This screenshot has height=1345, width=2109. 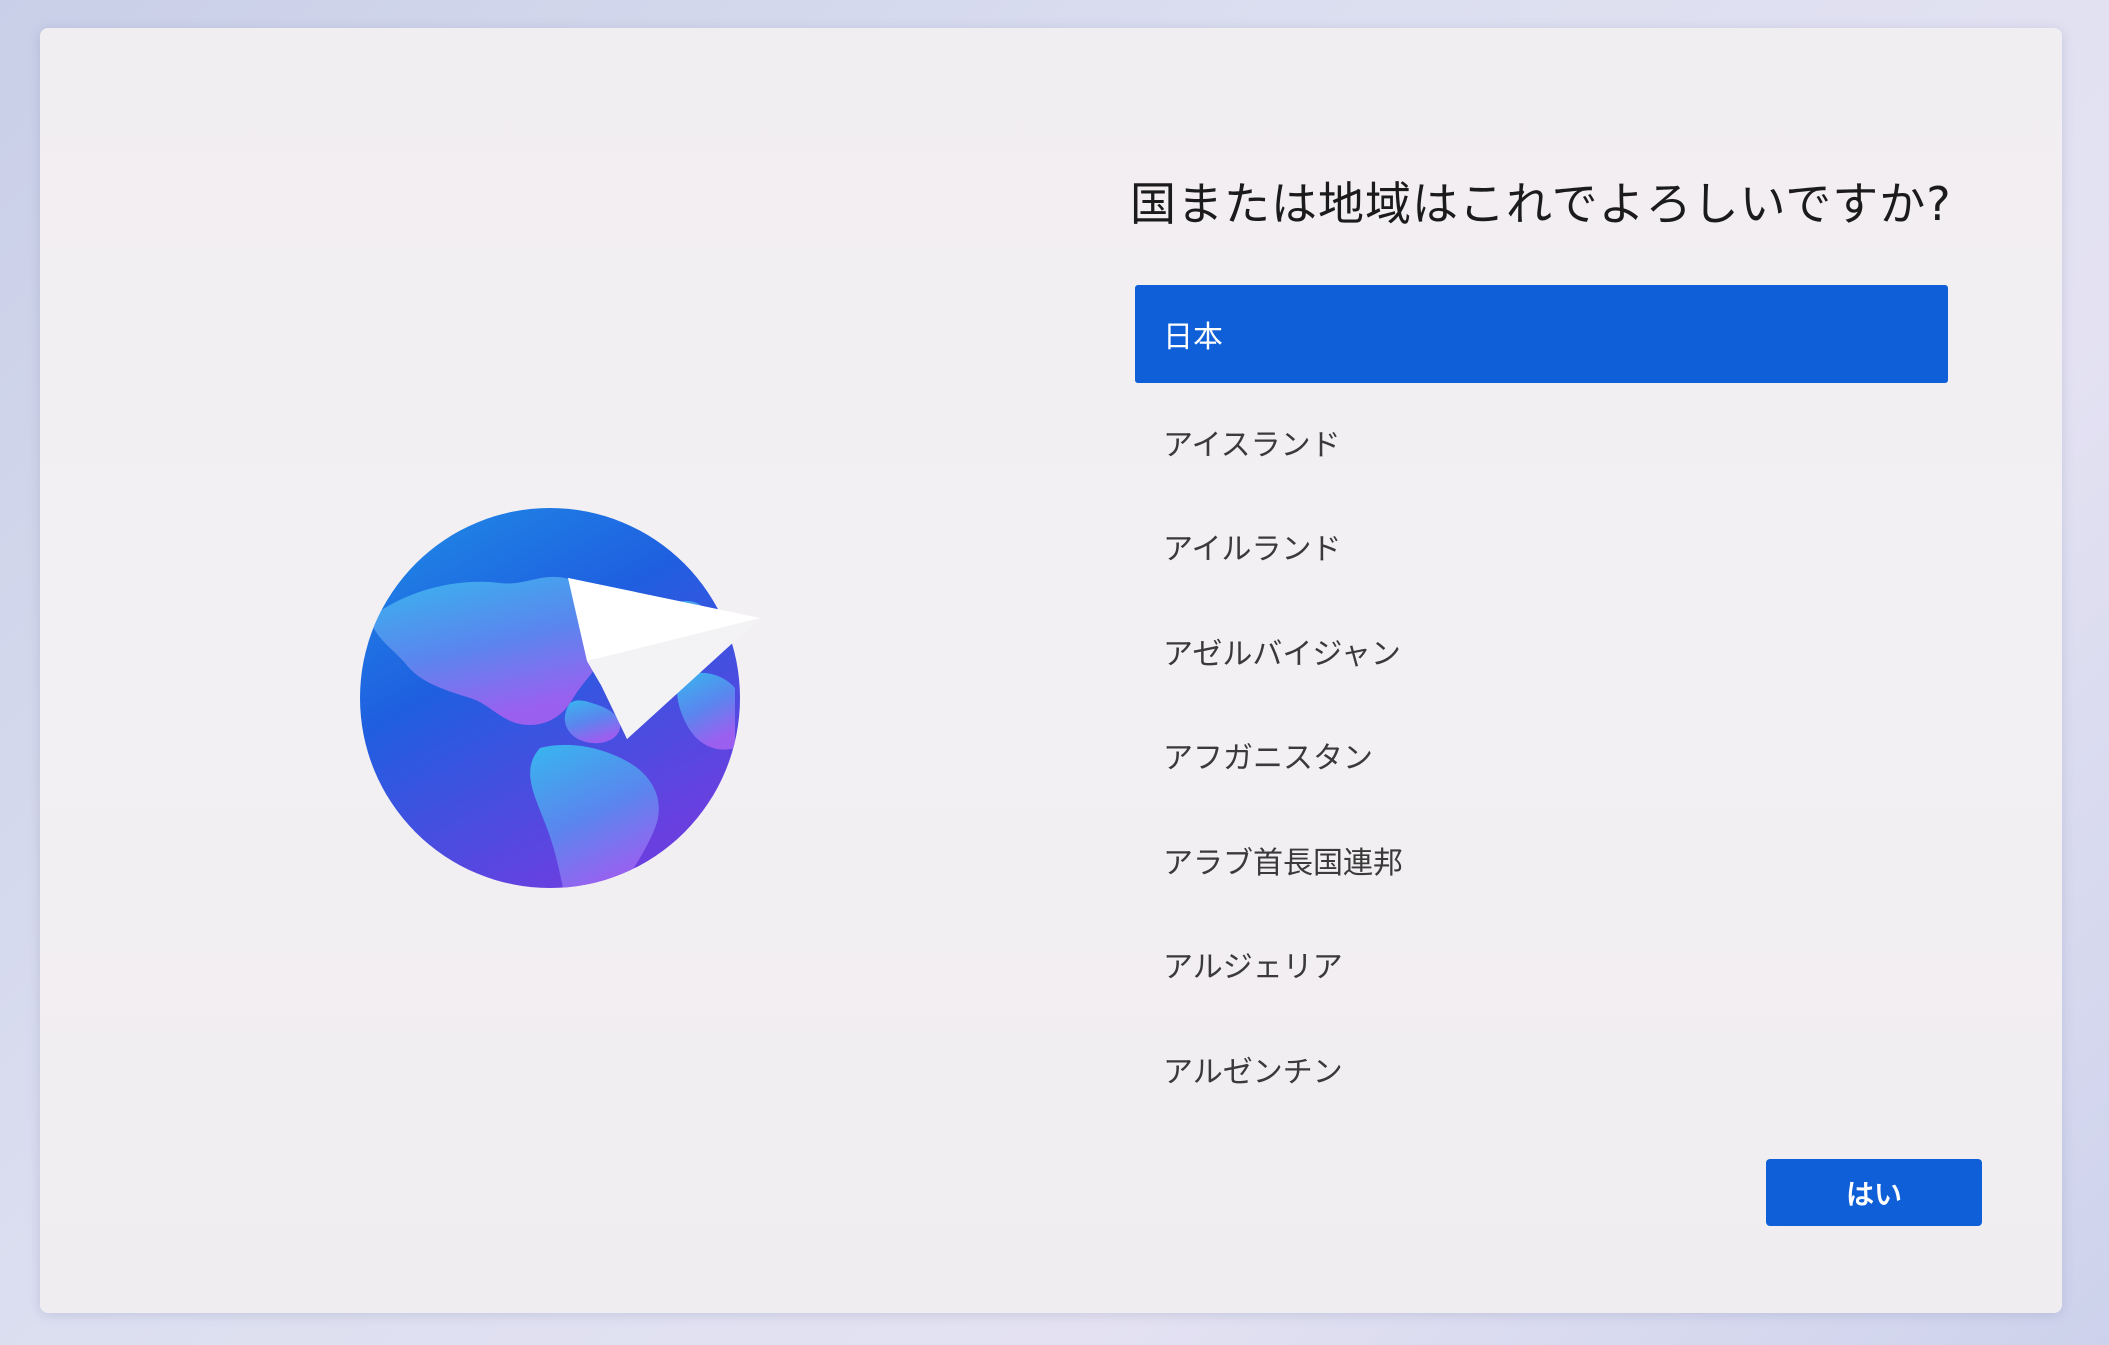 I want to click on list-item: アラブ首長国連邦, so click(x=1541, y=860).